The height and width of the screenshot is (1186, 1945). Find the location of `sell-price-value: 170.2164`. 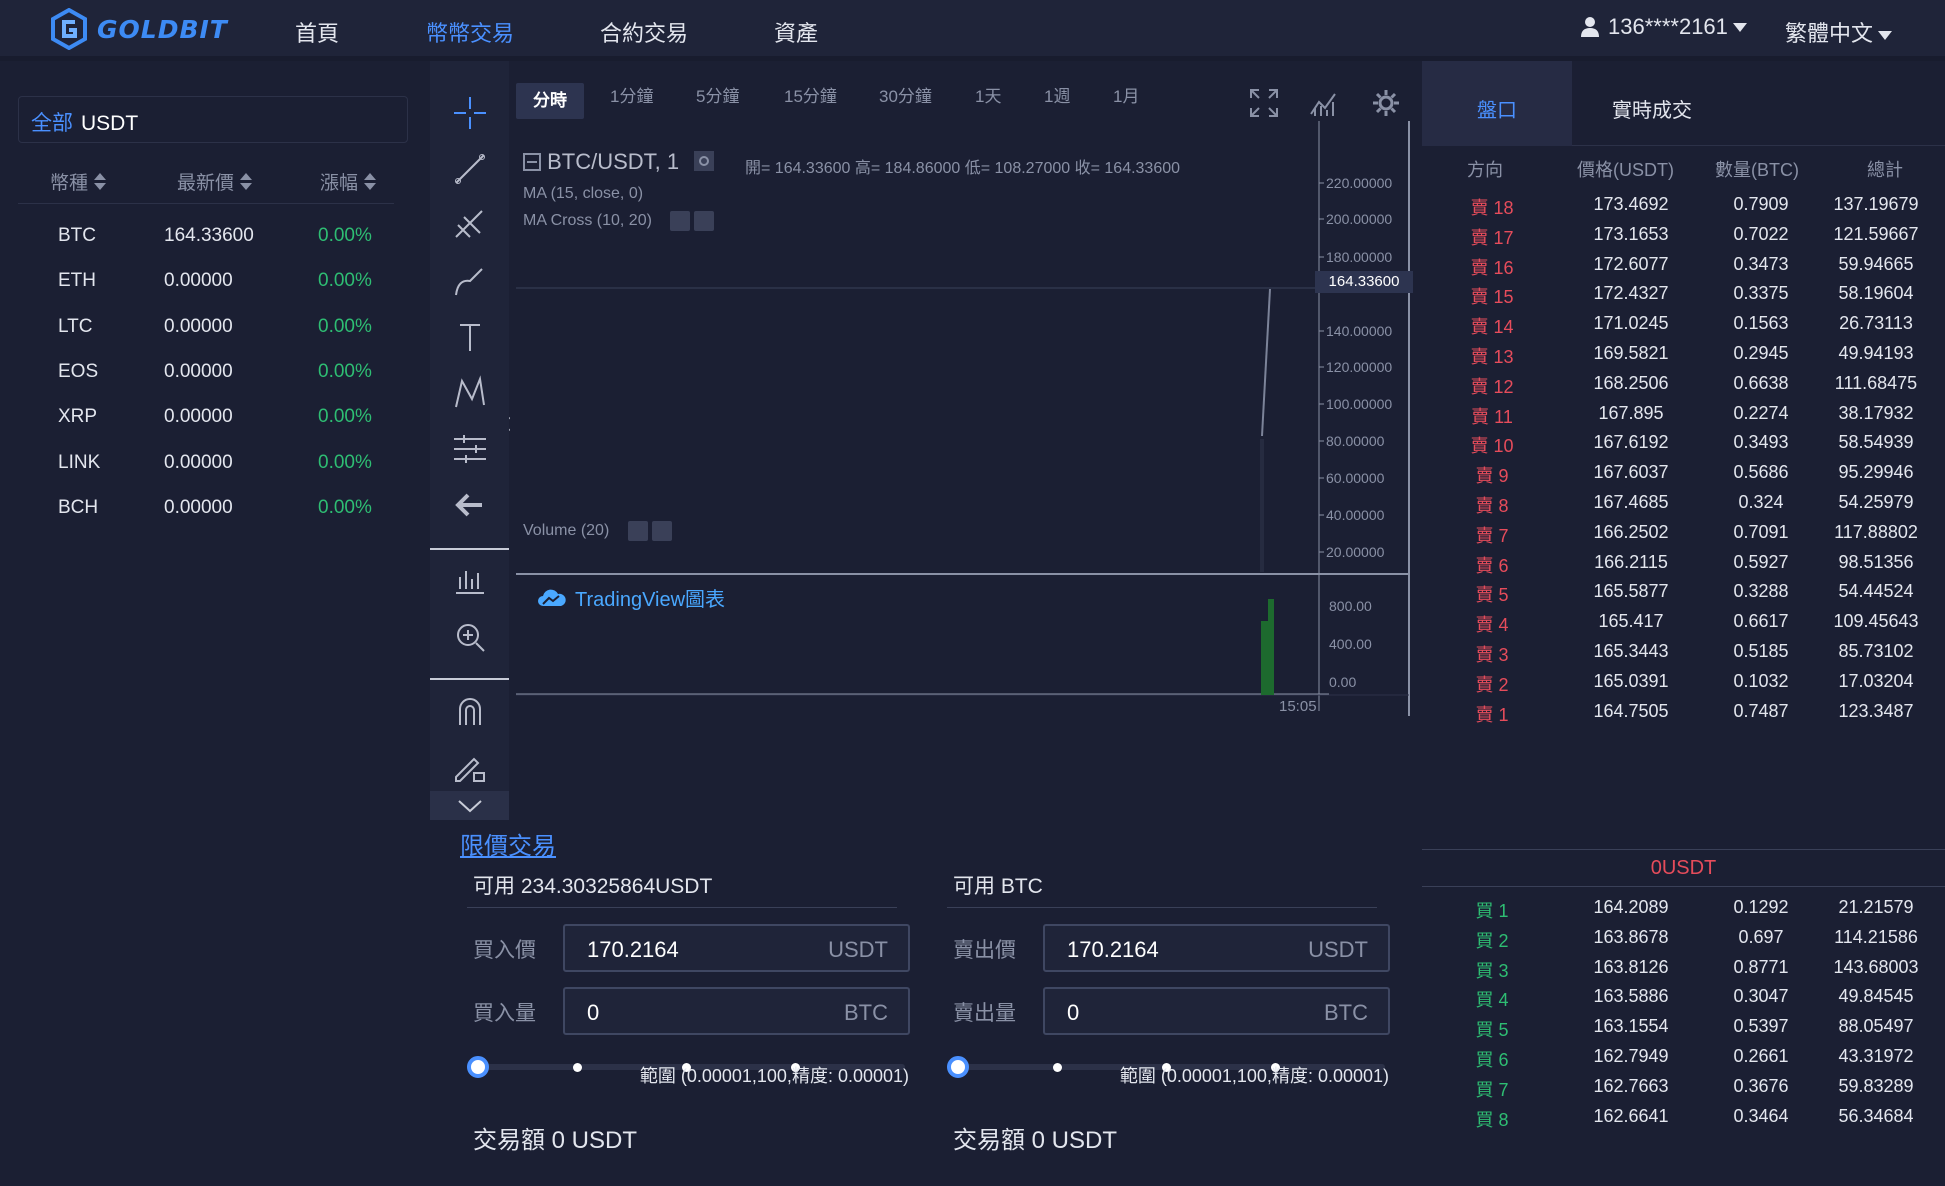

sell-price-value: 170.2164 is located at coordinates (1113, 950).